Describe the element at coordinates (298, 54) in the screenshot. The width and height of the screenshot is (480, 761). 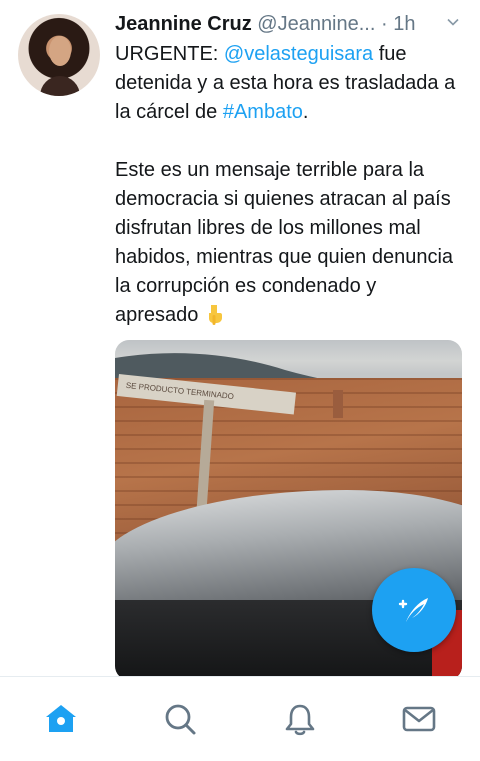
I see `mention-link: @velasteguisara` at that location.